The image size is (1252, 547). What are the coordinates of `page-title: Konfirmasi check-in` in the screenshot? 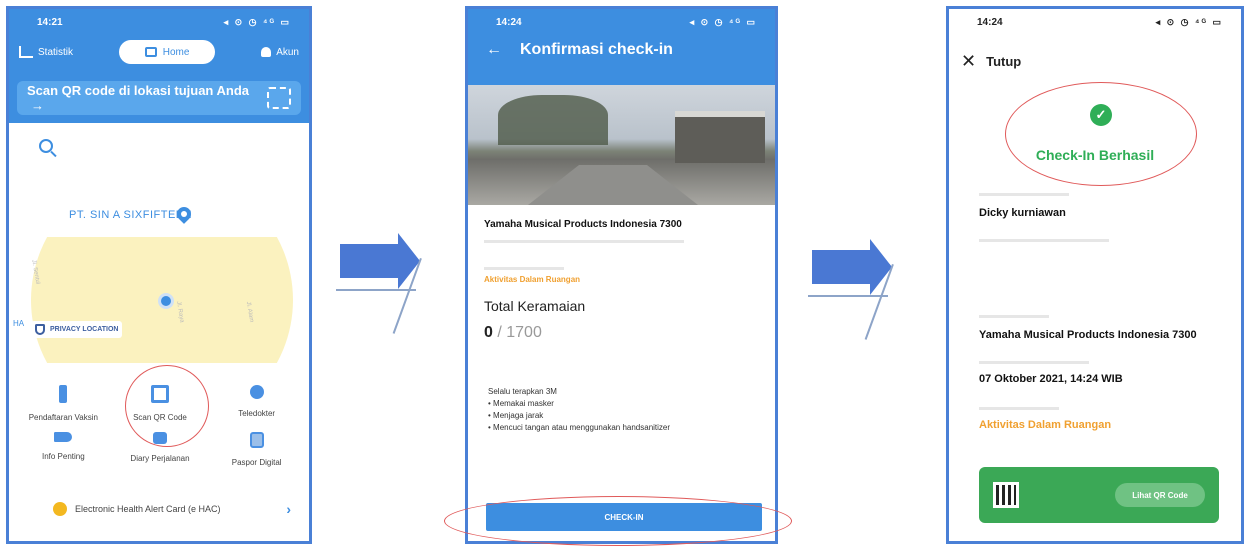 It's located at (596, 49).